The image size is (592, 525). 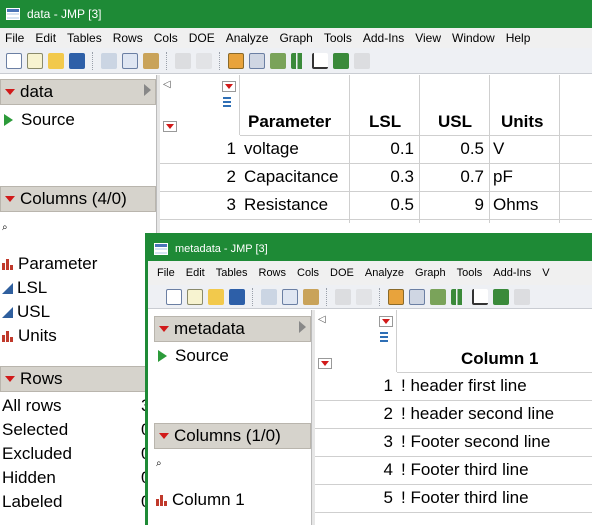 I want to click on row-number: 5, so click(x=357, y=498).